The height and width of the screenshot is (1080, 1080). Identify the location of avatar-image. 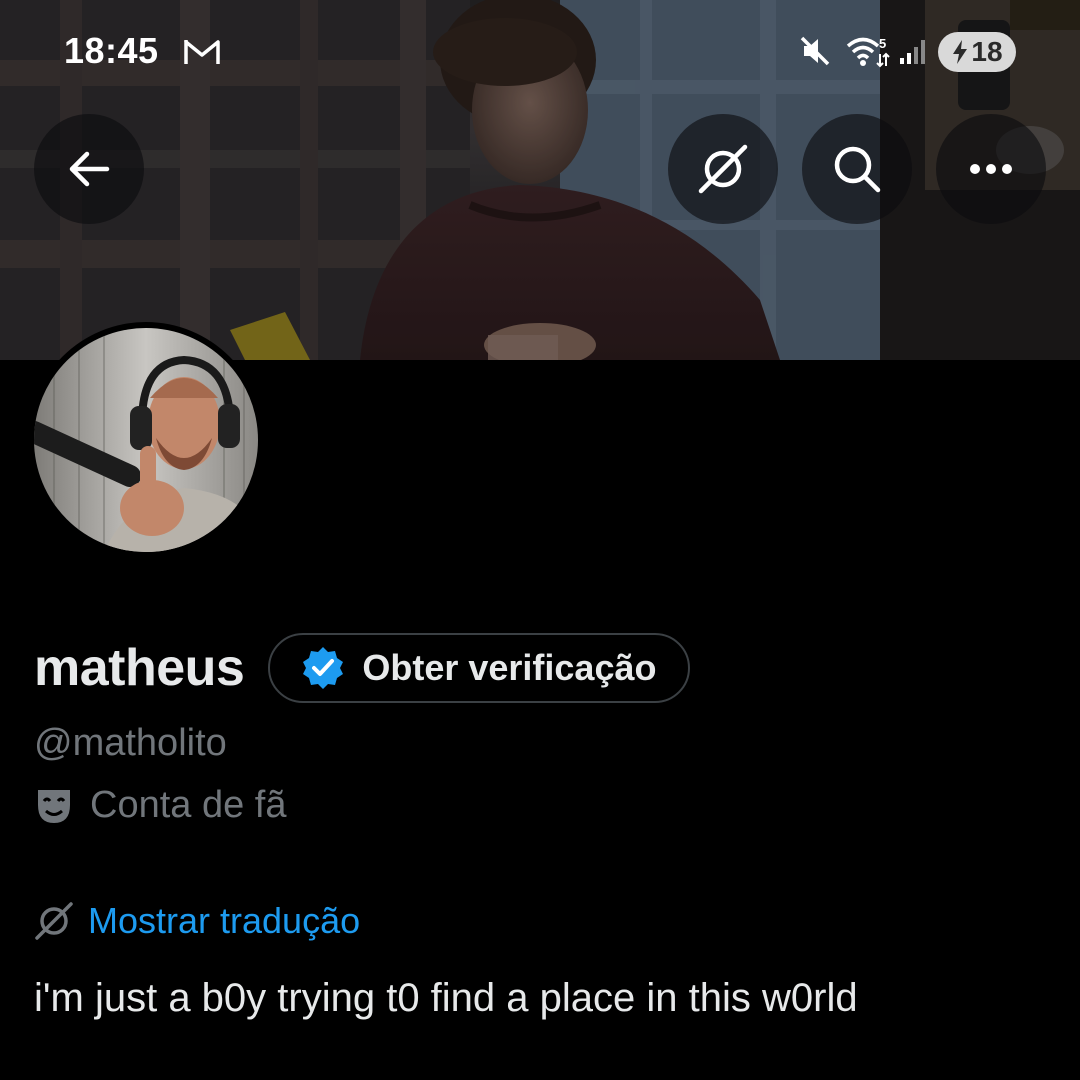
(146, 440).